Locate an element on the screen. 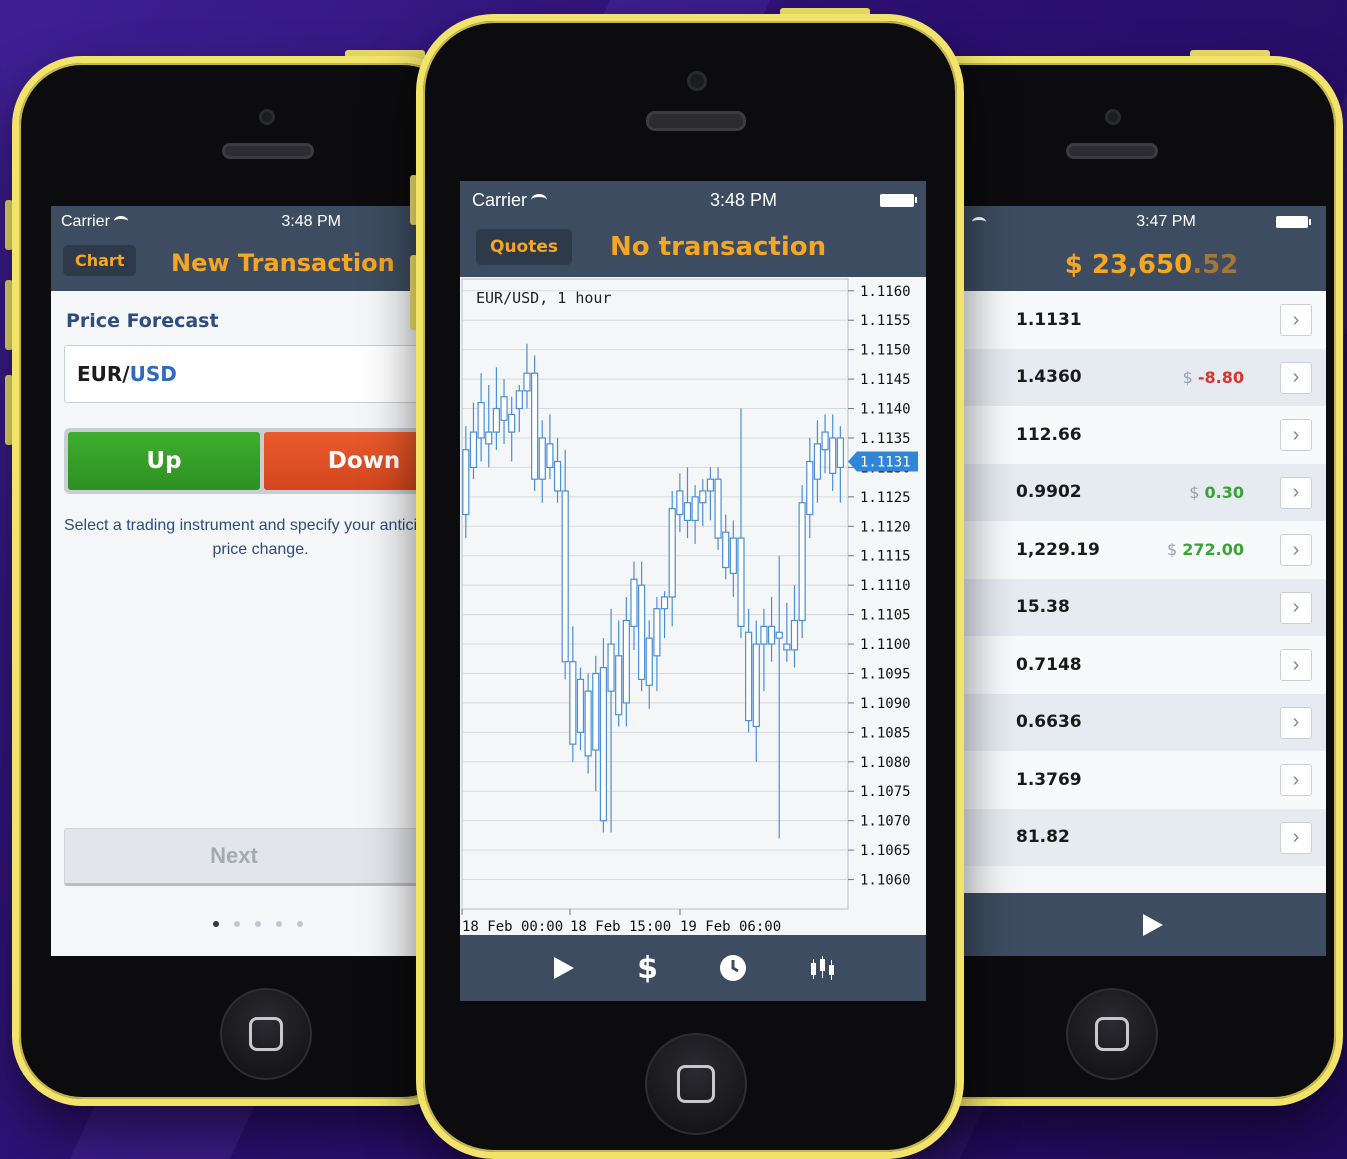 This screenshot has height=1159, width=1347. front-camera is located at coordinates (1113, 117).